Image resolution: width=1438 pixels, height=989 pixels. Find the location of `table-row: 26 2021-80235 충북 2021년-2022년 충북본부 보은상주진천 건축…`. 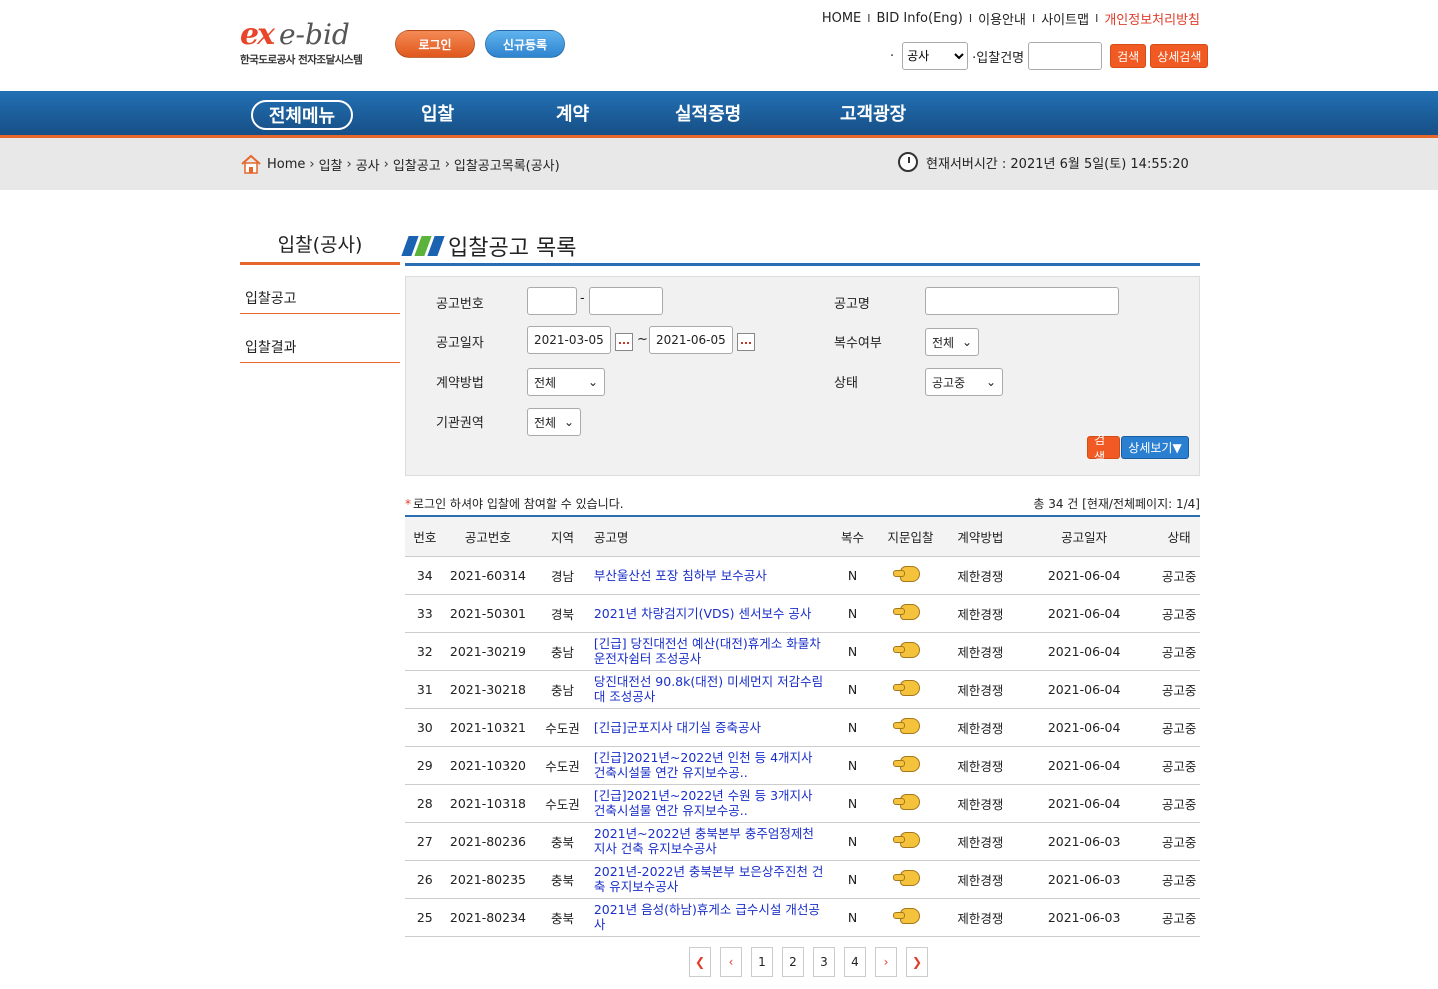

table-row: 26 2021-80235 충북 2021년-2022년 충북본부 보은상주진천 건축… is located at coordinates (802, 879).